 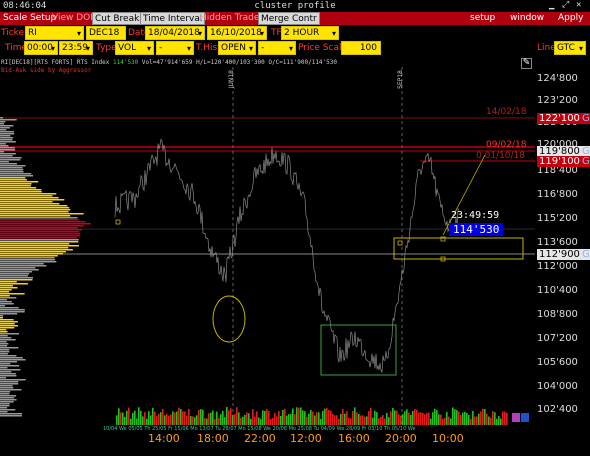 I want to click on title-bar: 08:46:04 cluster profile ▁ ⤢ ✕, so click(x=295, y=6).